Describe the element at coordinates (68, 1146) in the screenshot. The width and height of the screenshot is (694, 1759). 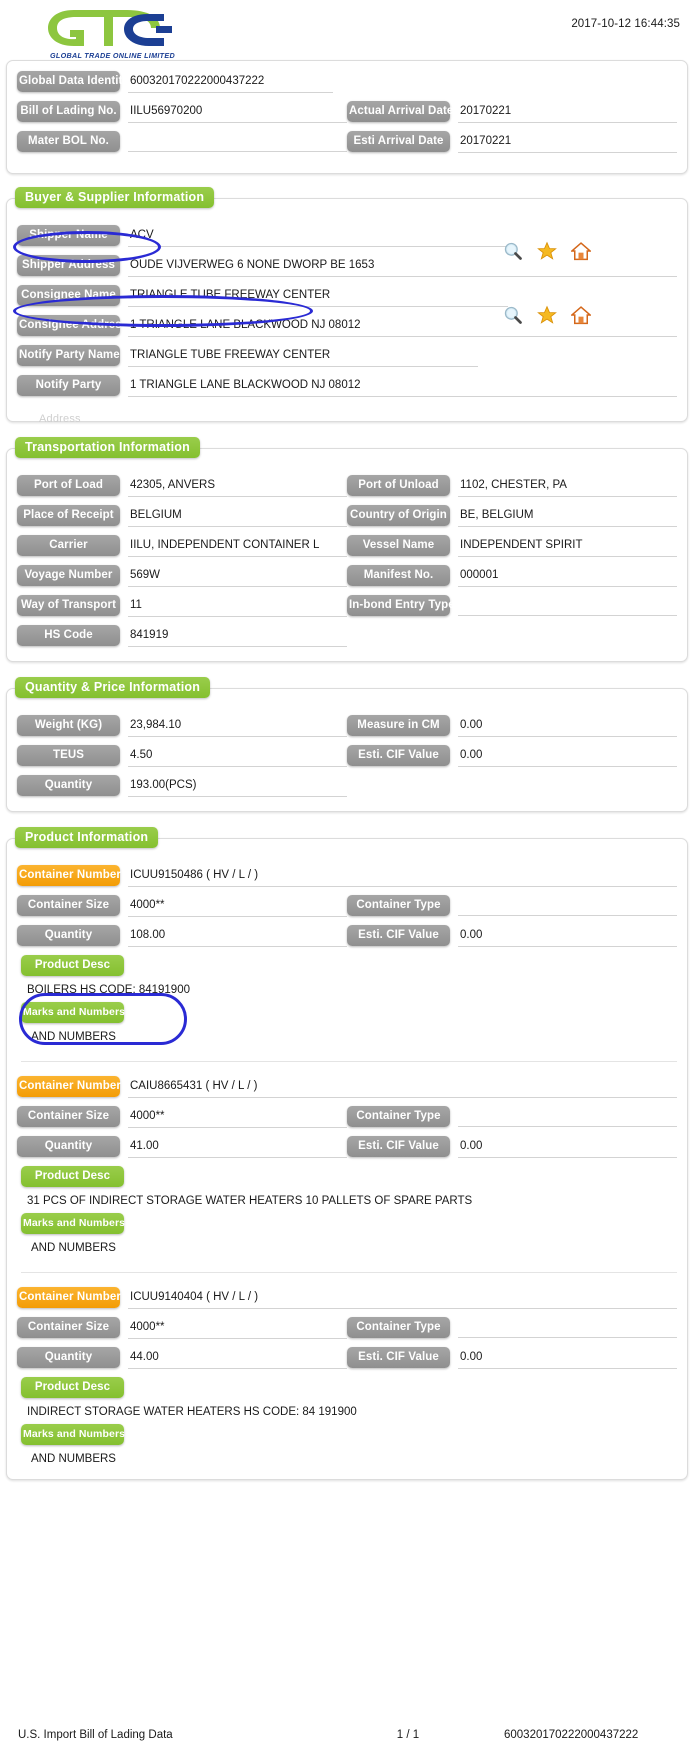
I see `field-label: Quantity` at that location.